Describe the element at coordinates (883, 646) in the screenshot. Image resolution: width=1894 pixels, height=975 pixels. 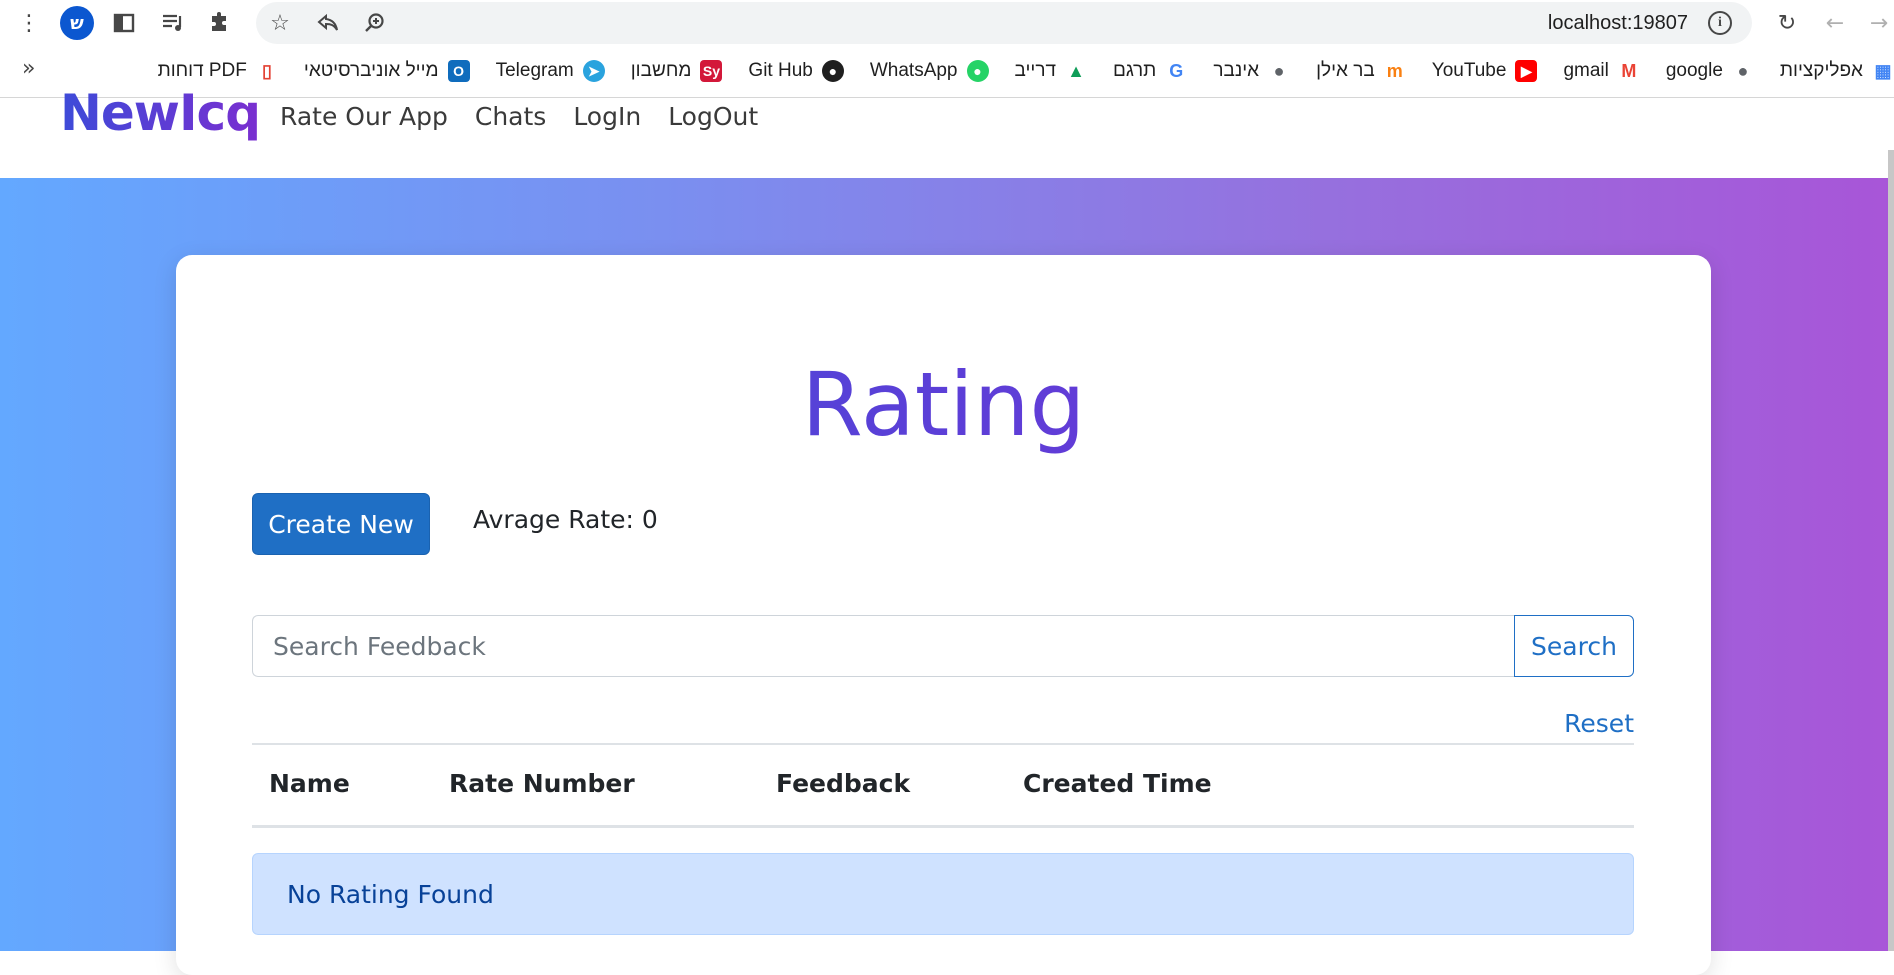
I see `search-feedback-input` at that location.